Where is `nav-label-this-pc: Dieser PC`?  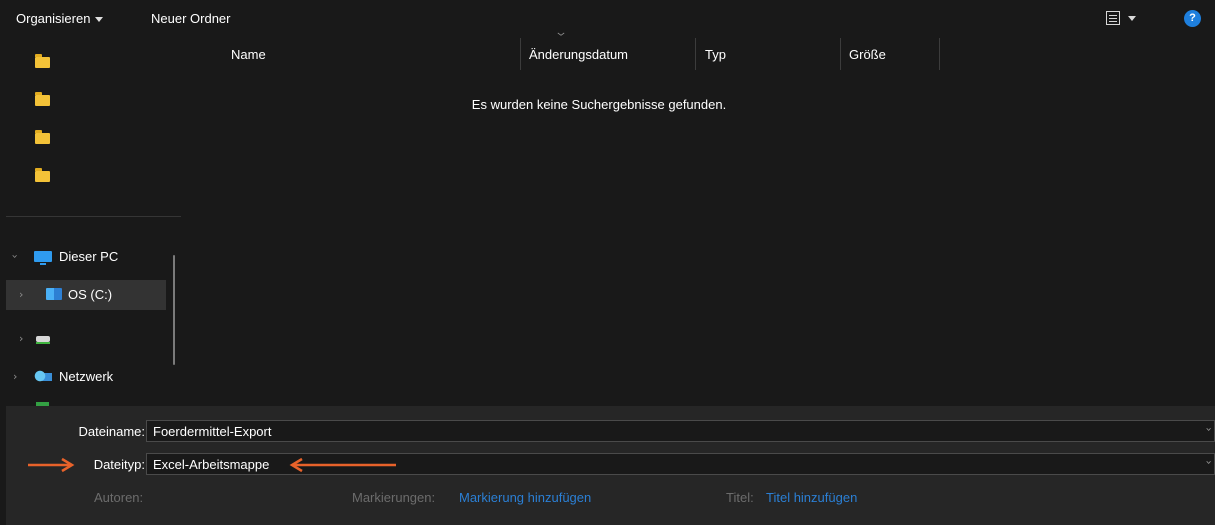
nav-label-this-pc: Dieser PC is located at coordinates (89, 256).